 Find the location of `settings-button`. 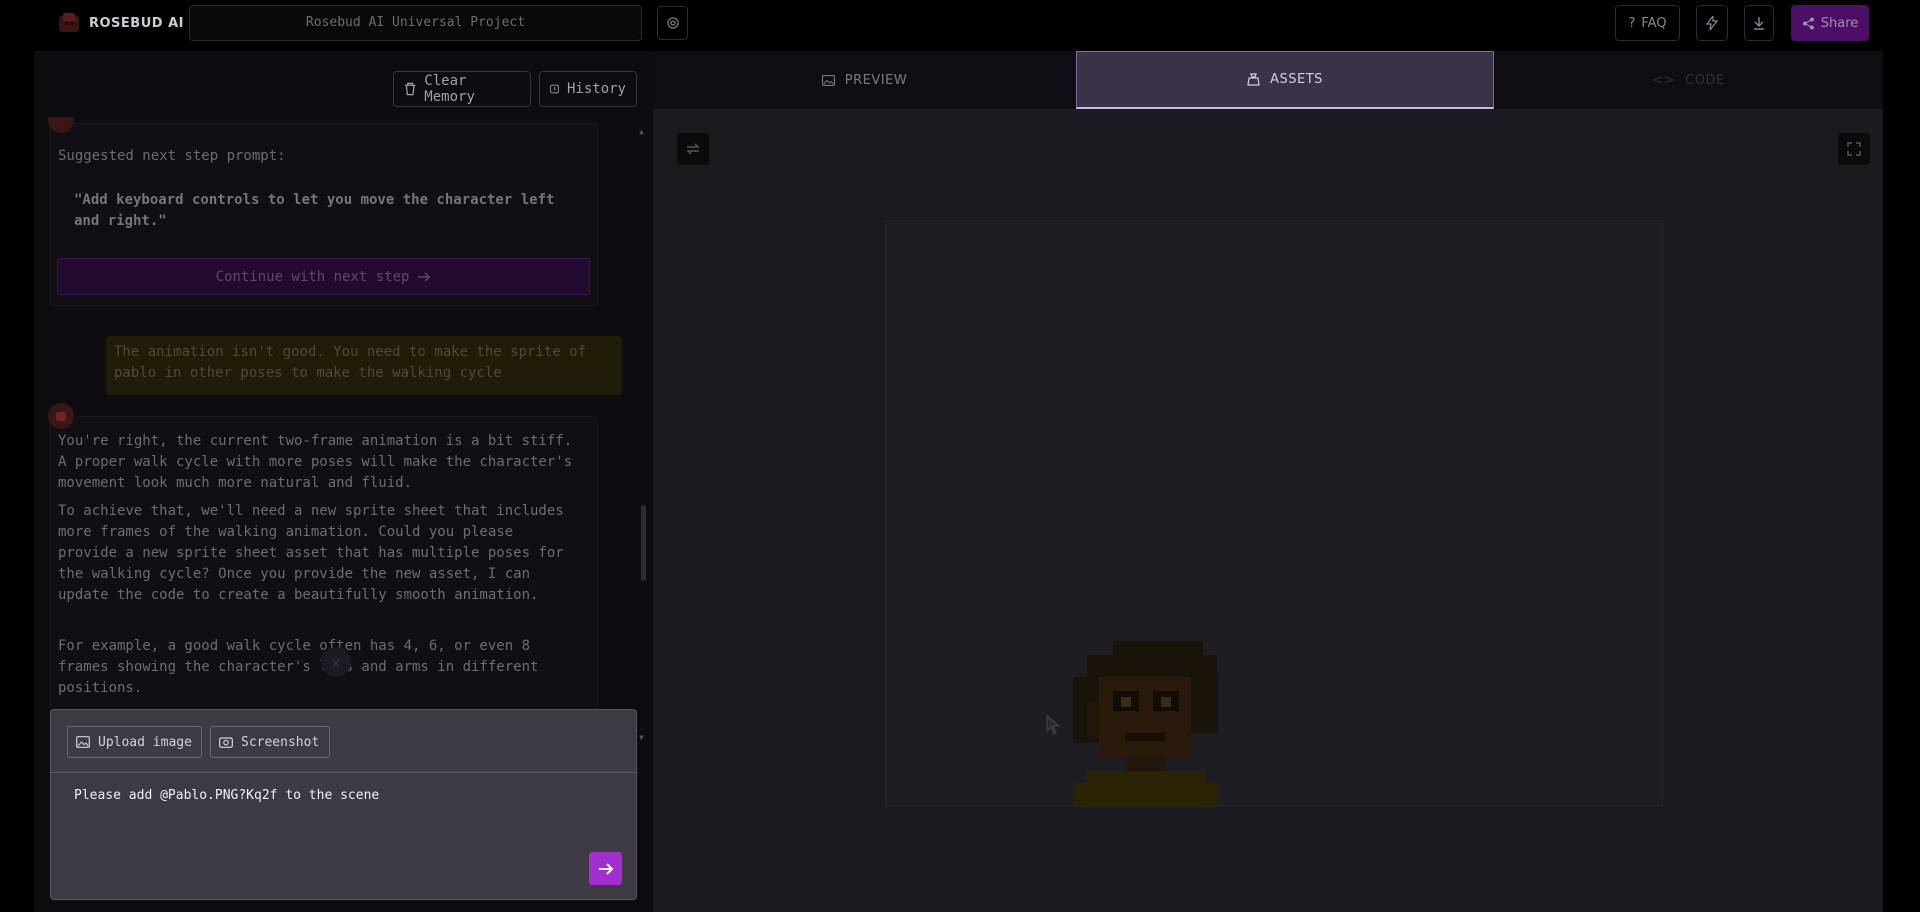

settings-button is located at coordinates (672, 23).